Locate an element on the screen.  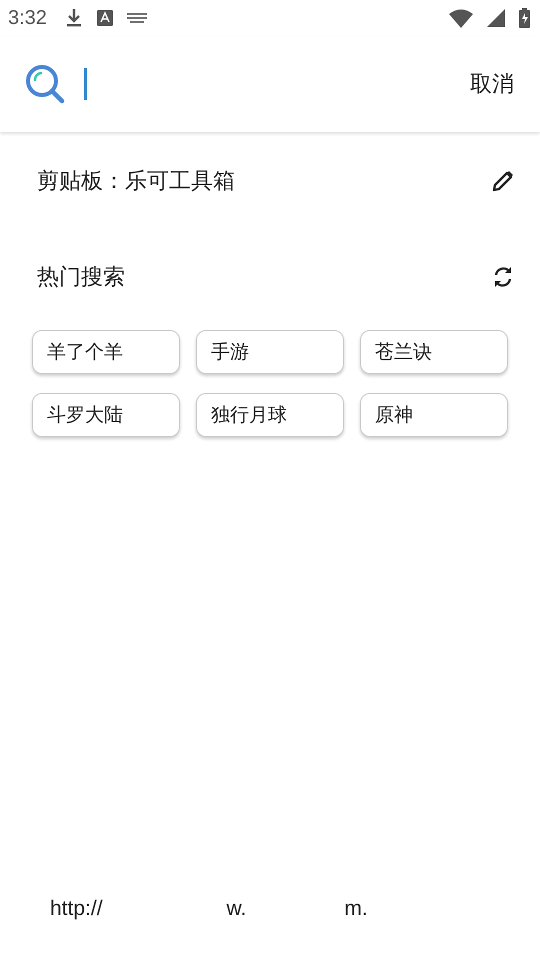
clipboard-text: 剪贴板：乐可工具箱 is located at coordinates (136, 182).